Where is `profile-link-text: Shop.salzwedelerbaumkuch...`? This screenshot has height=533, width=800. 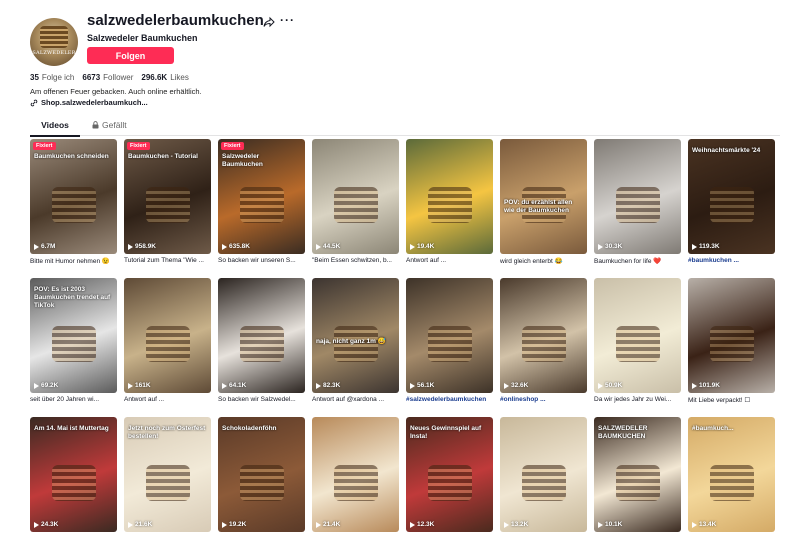 profile-link-text: Shop.salzwedelerbaumkuch... is located at coordinates (94, 102).